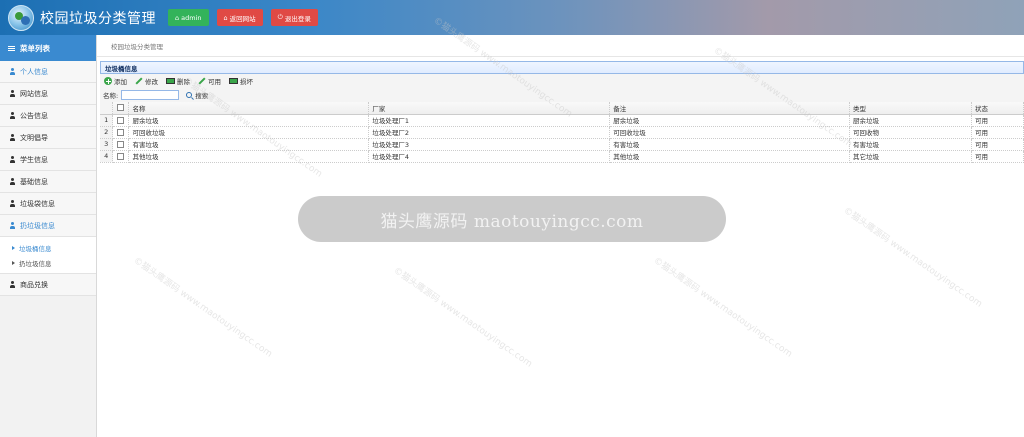 The image size is (1024, 437). I want to click on breadcrumb-text: 校园垃圾分类管理, so click(137, 46).